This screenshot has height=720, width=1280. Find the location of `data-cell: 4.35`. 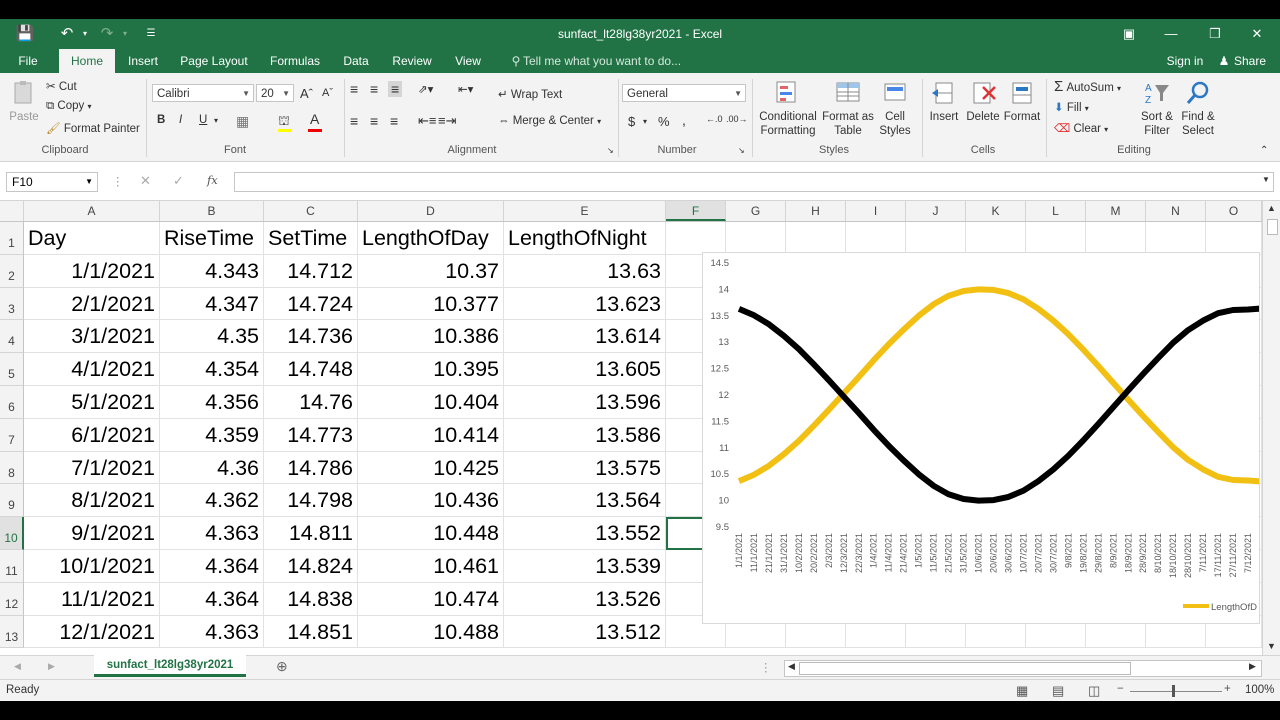

data-cell: 4.35 is located at coordinates (212, 337).